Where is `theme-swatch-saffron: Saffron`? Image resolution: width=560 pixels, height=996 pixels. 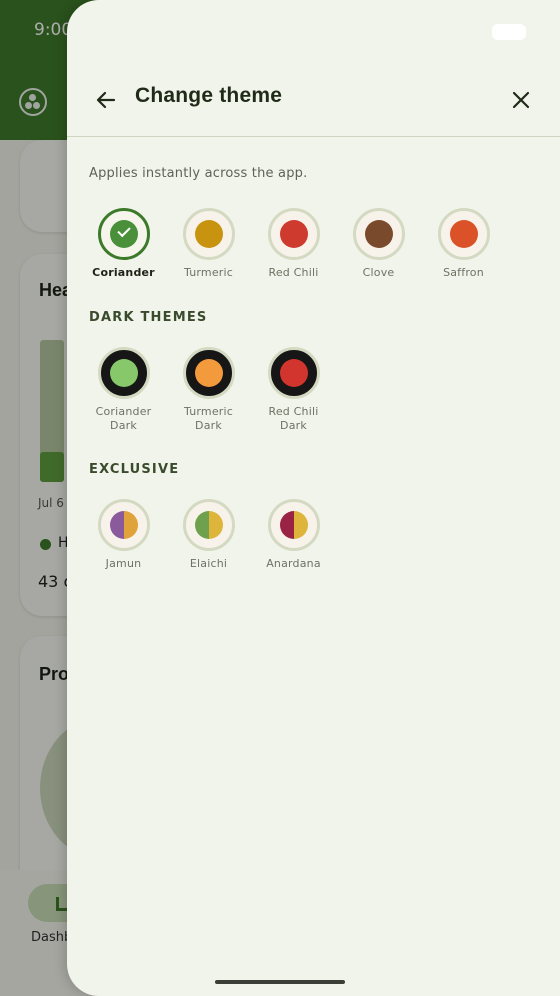 theme-swatch-saffron: Saffron is located at coordinates (463, 244).